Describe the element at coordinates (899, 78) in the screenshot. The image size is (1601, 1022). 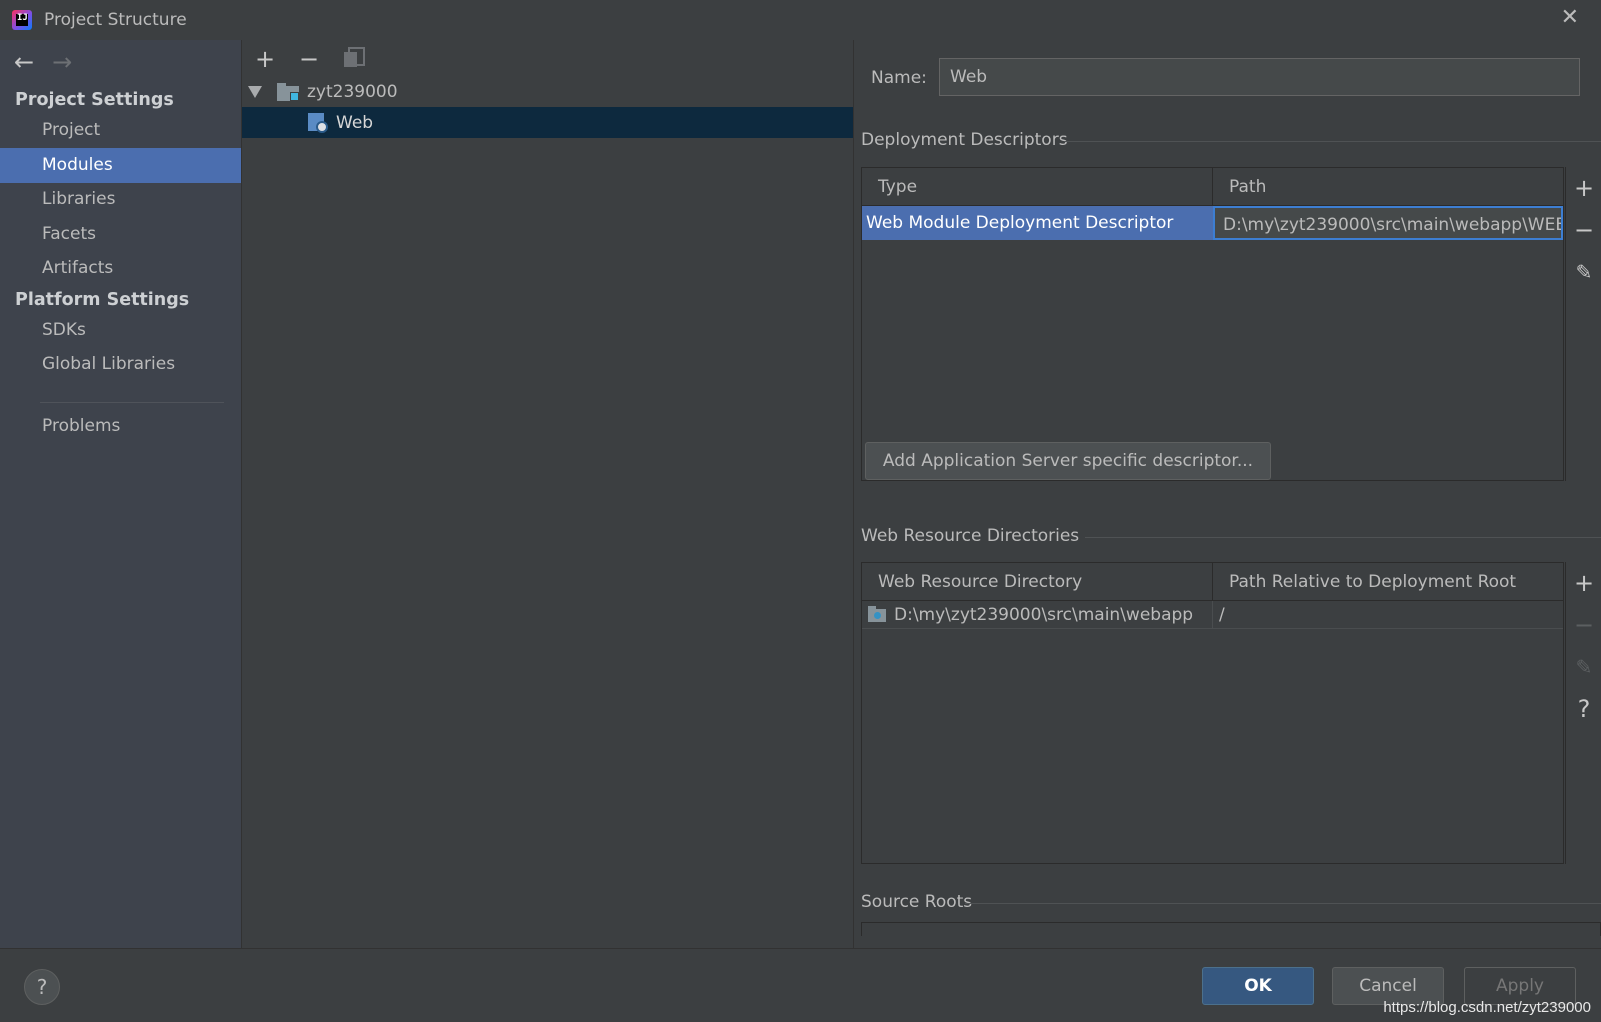
I see `name-label: Name:` at that location.